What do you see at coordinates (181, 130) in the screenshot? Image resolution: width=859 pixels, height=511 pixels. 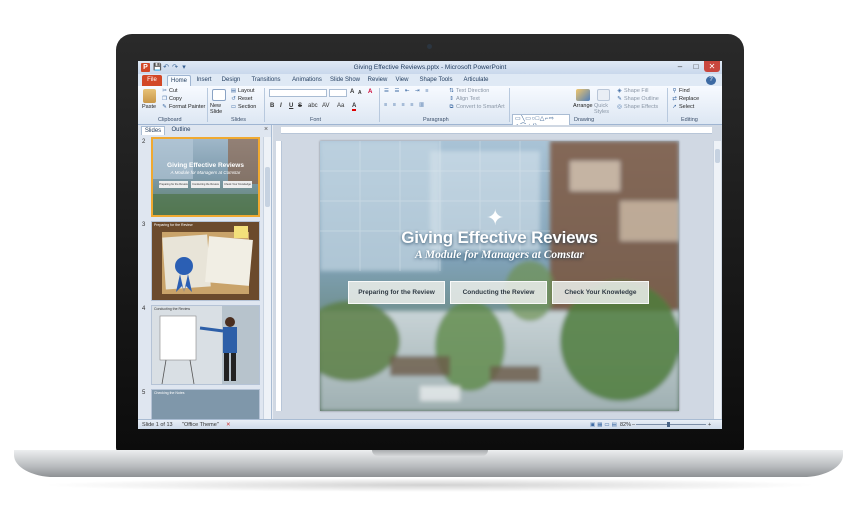 I see `tab-outline: Outline` at bounding box center [181, 130].